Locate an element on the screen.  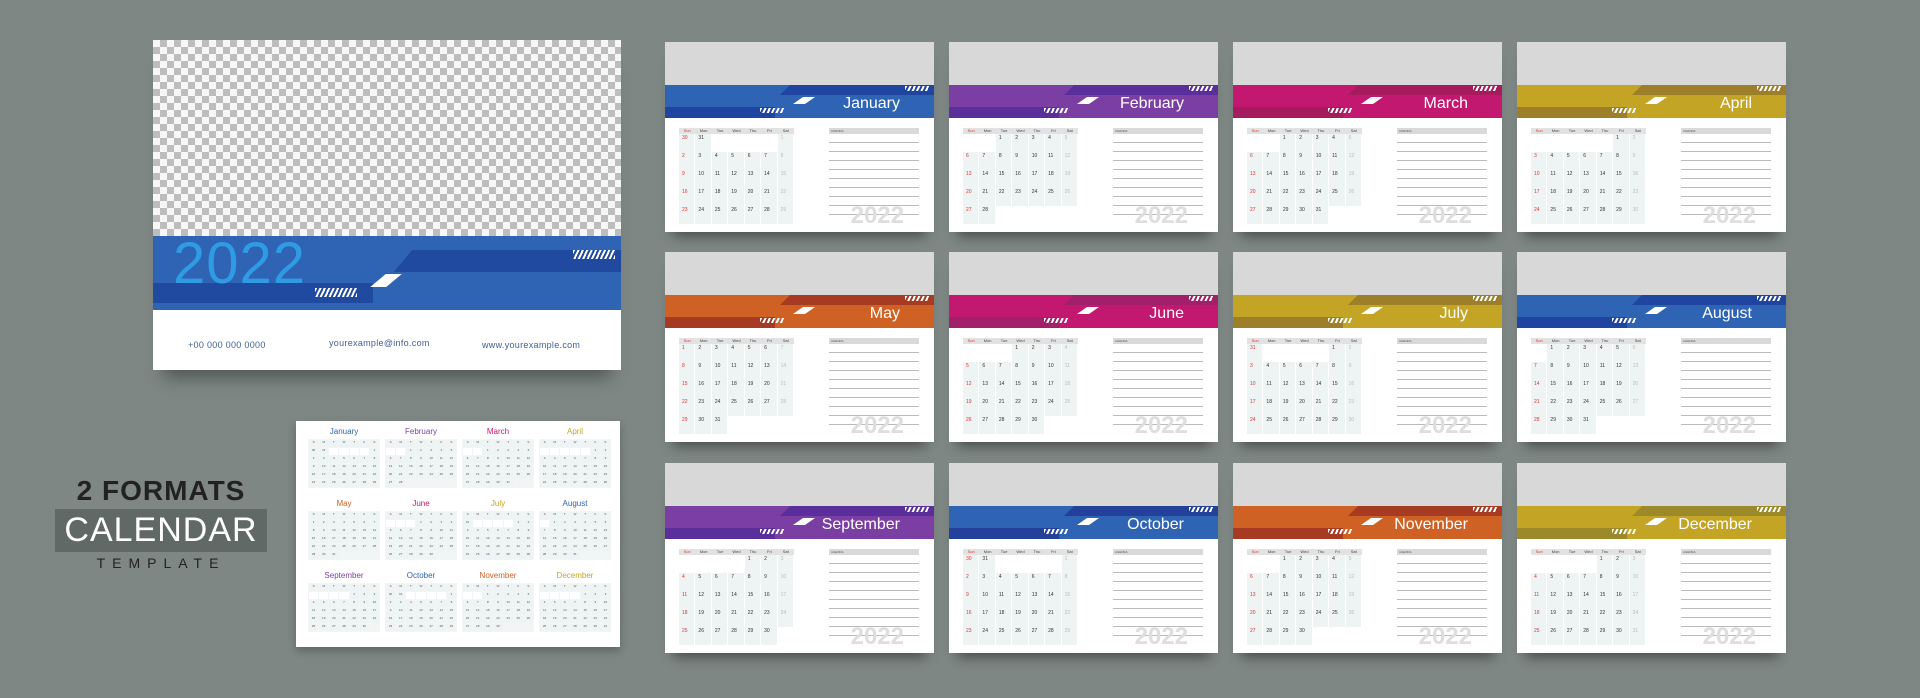
day-cell: 1 is located at coordinates (1337, 353).